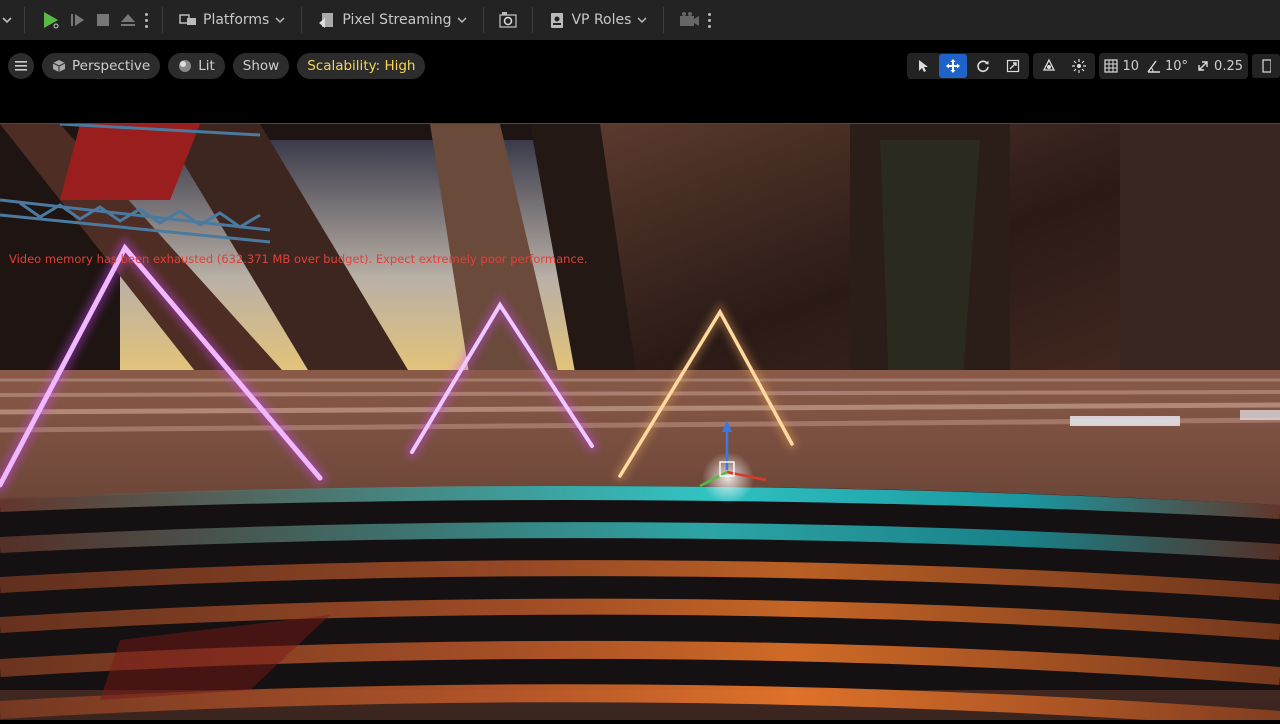  I want to click on main-toolbar: Platforms Pixel Streaming VP Roles, so click(640, 20).